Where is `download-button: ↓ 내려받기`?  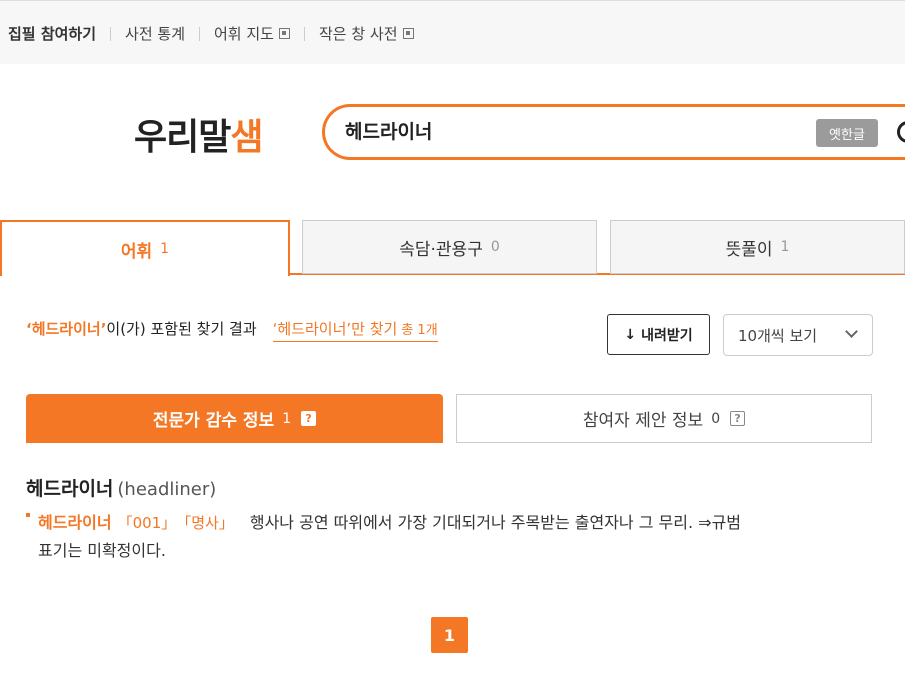
download-button: ↓ 내려받기 is located at coordinates (658, 334).